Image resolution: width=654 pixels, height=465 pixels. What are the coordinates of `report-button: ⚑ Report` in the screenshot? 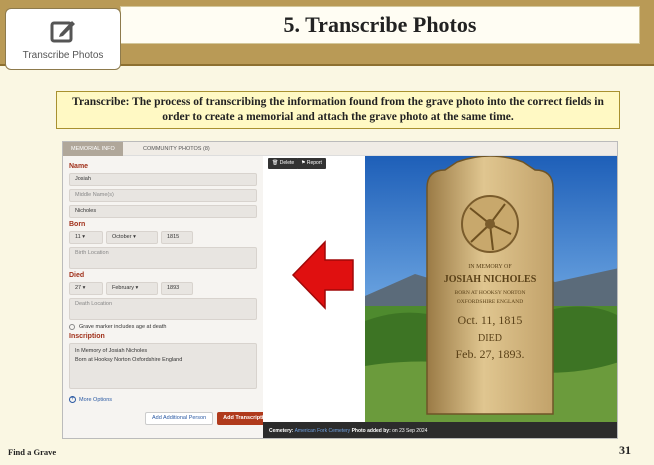 It's located at (311, 163).